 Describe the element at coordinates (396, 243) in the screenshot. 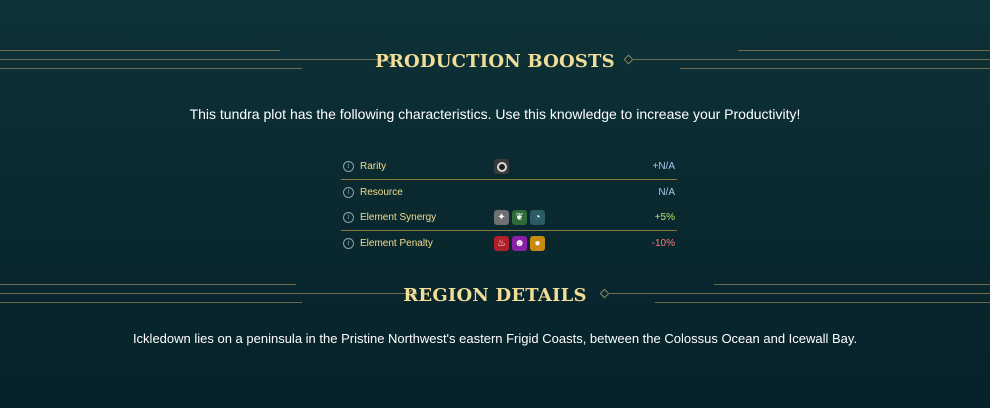

I see `boost-row-label: Element Penalty` at that location.